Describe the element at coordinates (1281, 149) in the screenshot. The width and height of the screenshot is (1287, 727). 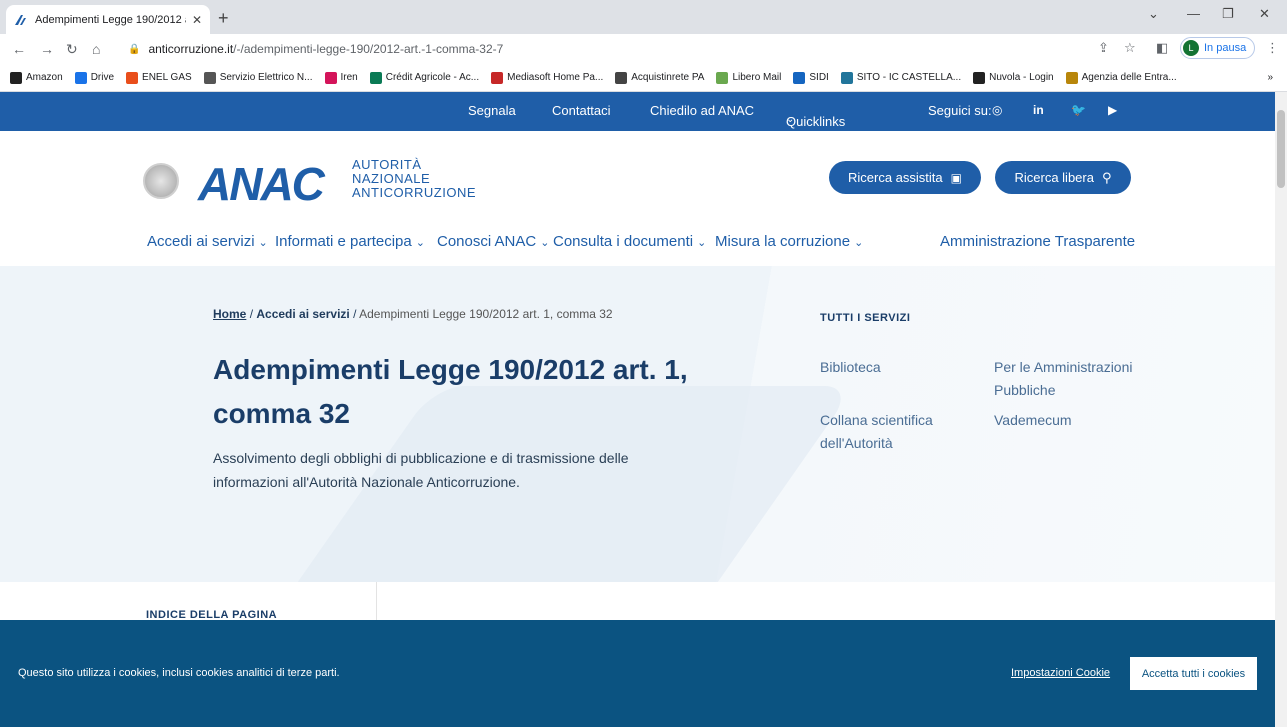
I see `scrollbar-thumb` at that location.